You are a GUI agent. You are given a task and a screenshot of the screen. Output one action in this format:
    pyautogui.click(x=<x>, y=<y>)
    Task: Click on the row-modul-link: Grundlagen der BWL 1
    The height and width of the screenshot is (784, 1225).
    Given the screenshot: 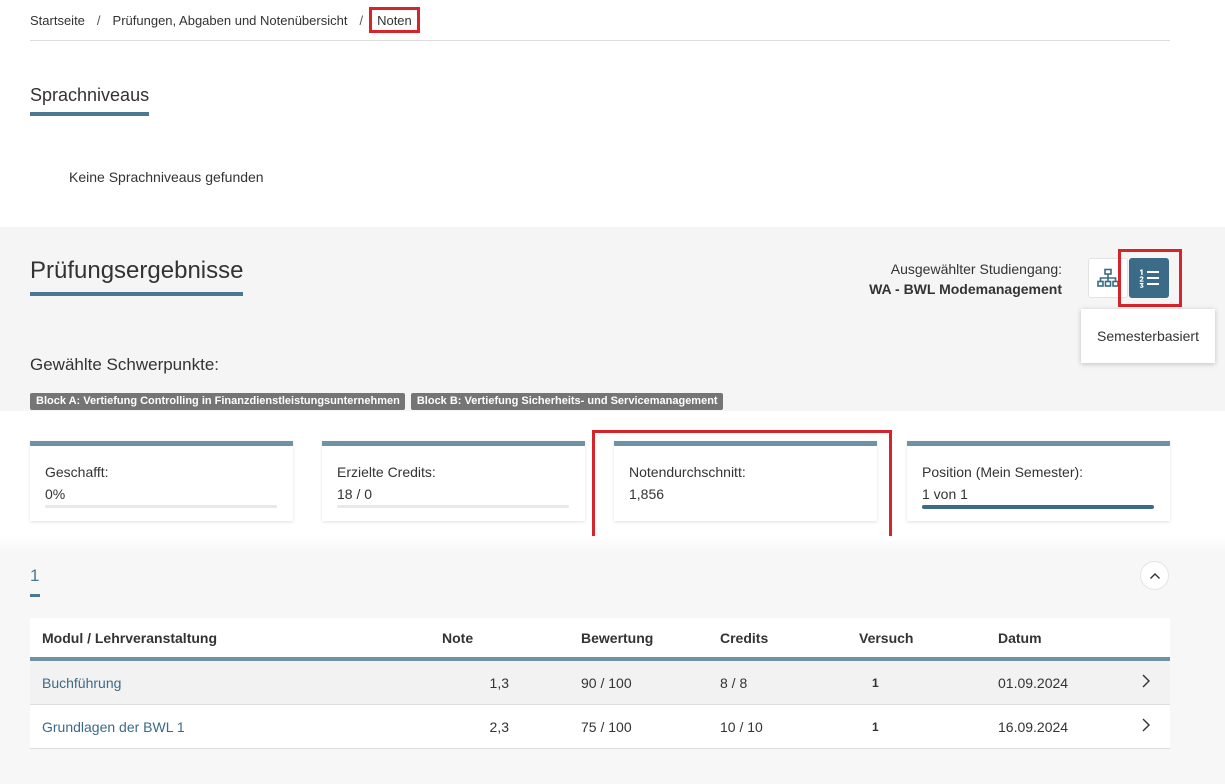 What is the action you would take?
    pyautogui.click(x=113, y=727)
    